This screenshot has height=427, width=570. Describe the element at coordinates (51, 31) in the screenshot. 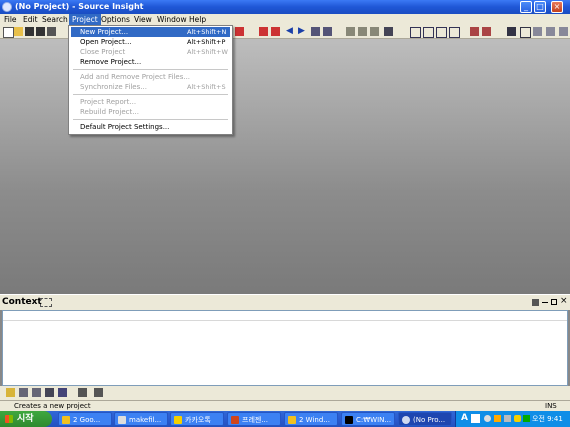

I see `print-icon` at that location.